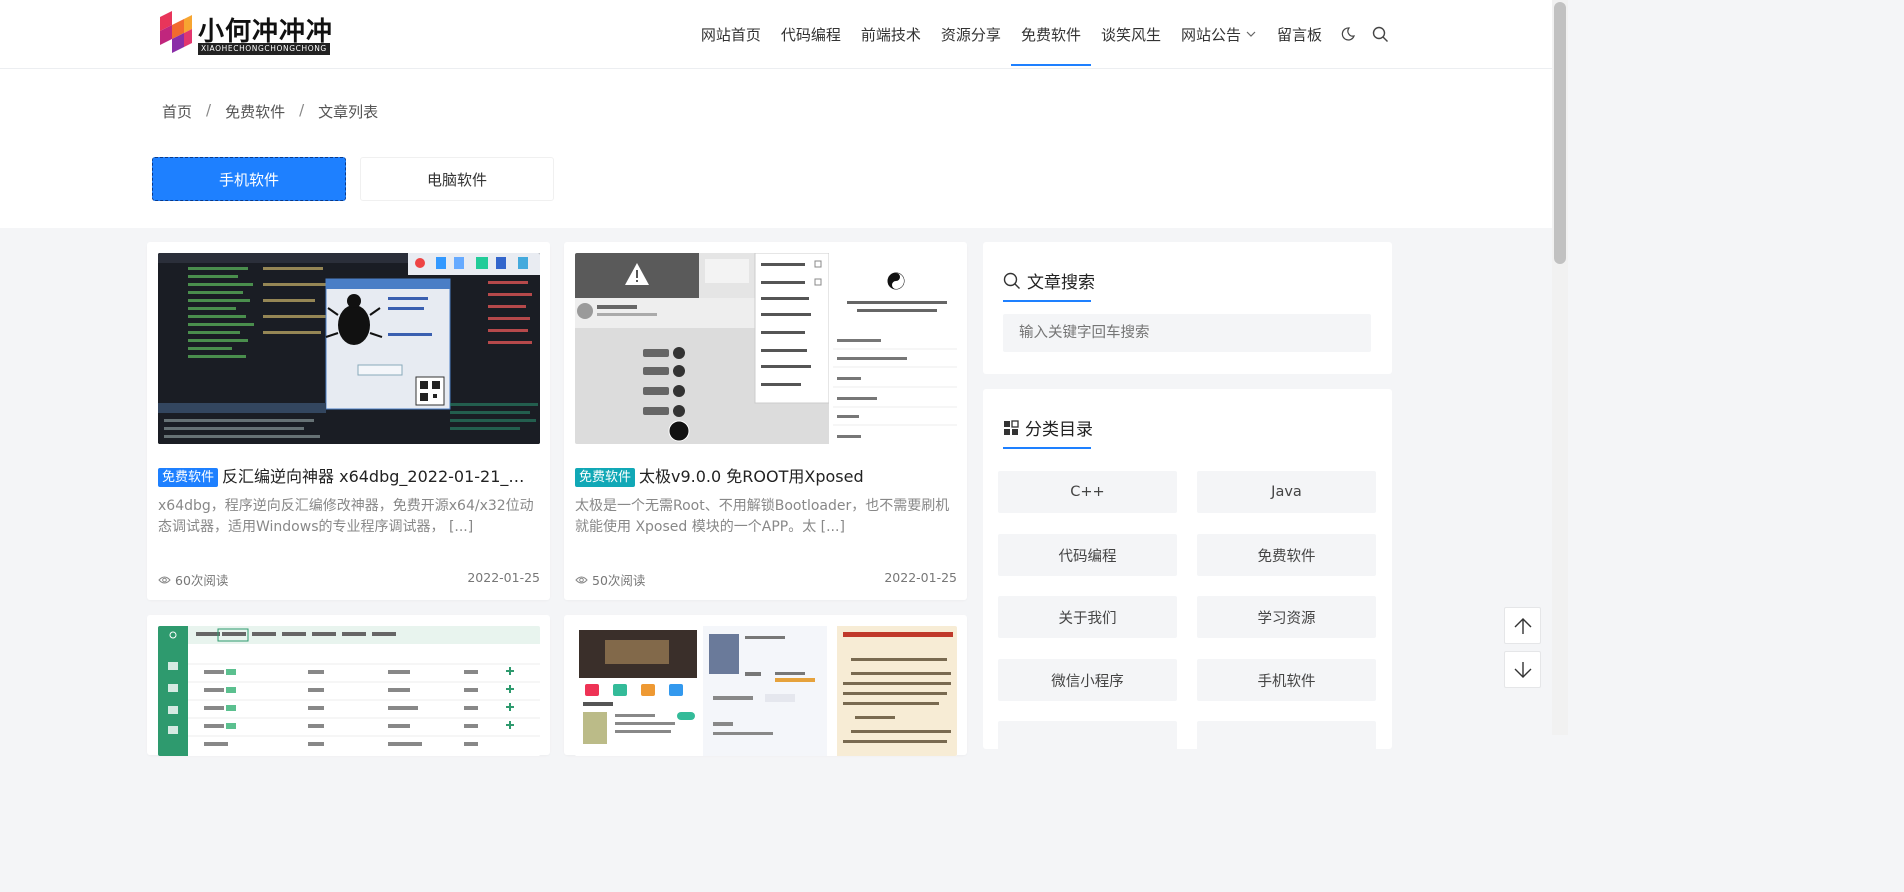  Describe the element at coordinates (264, 49) in the screenshot. I see `logo-subtitle: XIAOHECHONGCHONGCHONG` at that location.